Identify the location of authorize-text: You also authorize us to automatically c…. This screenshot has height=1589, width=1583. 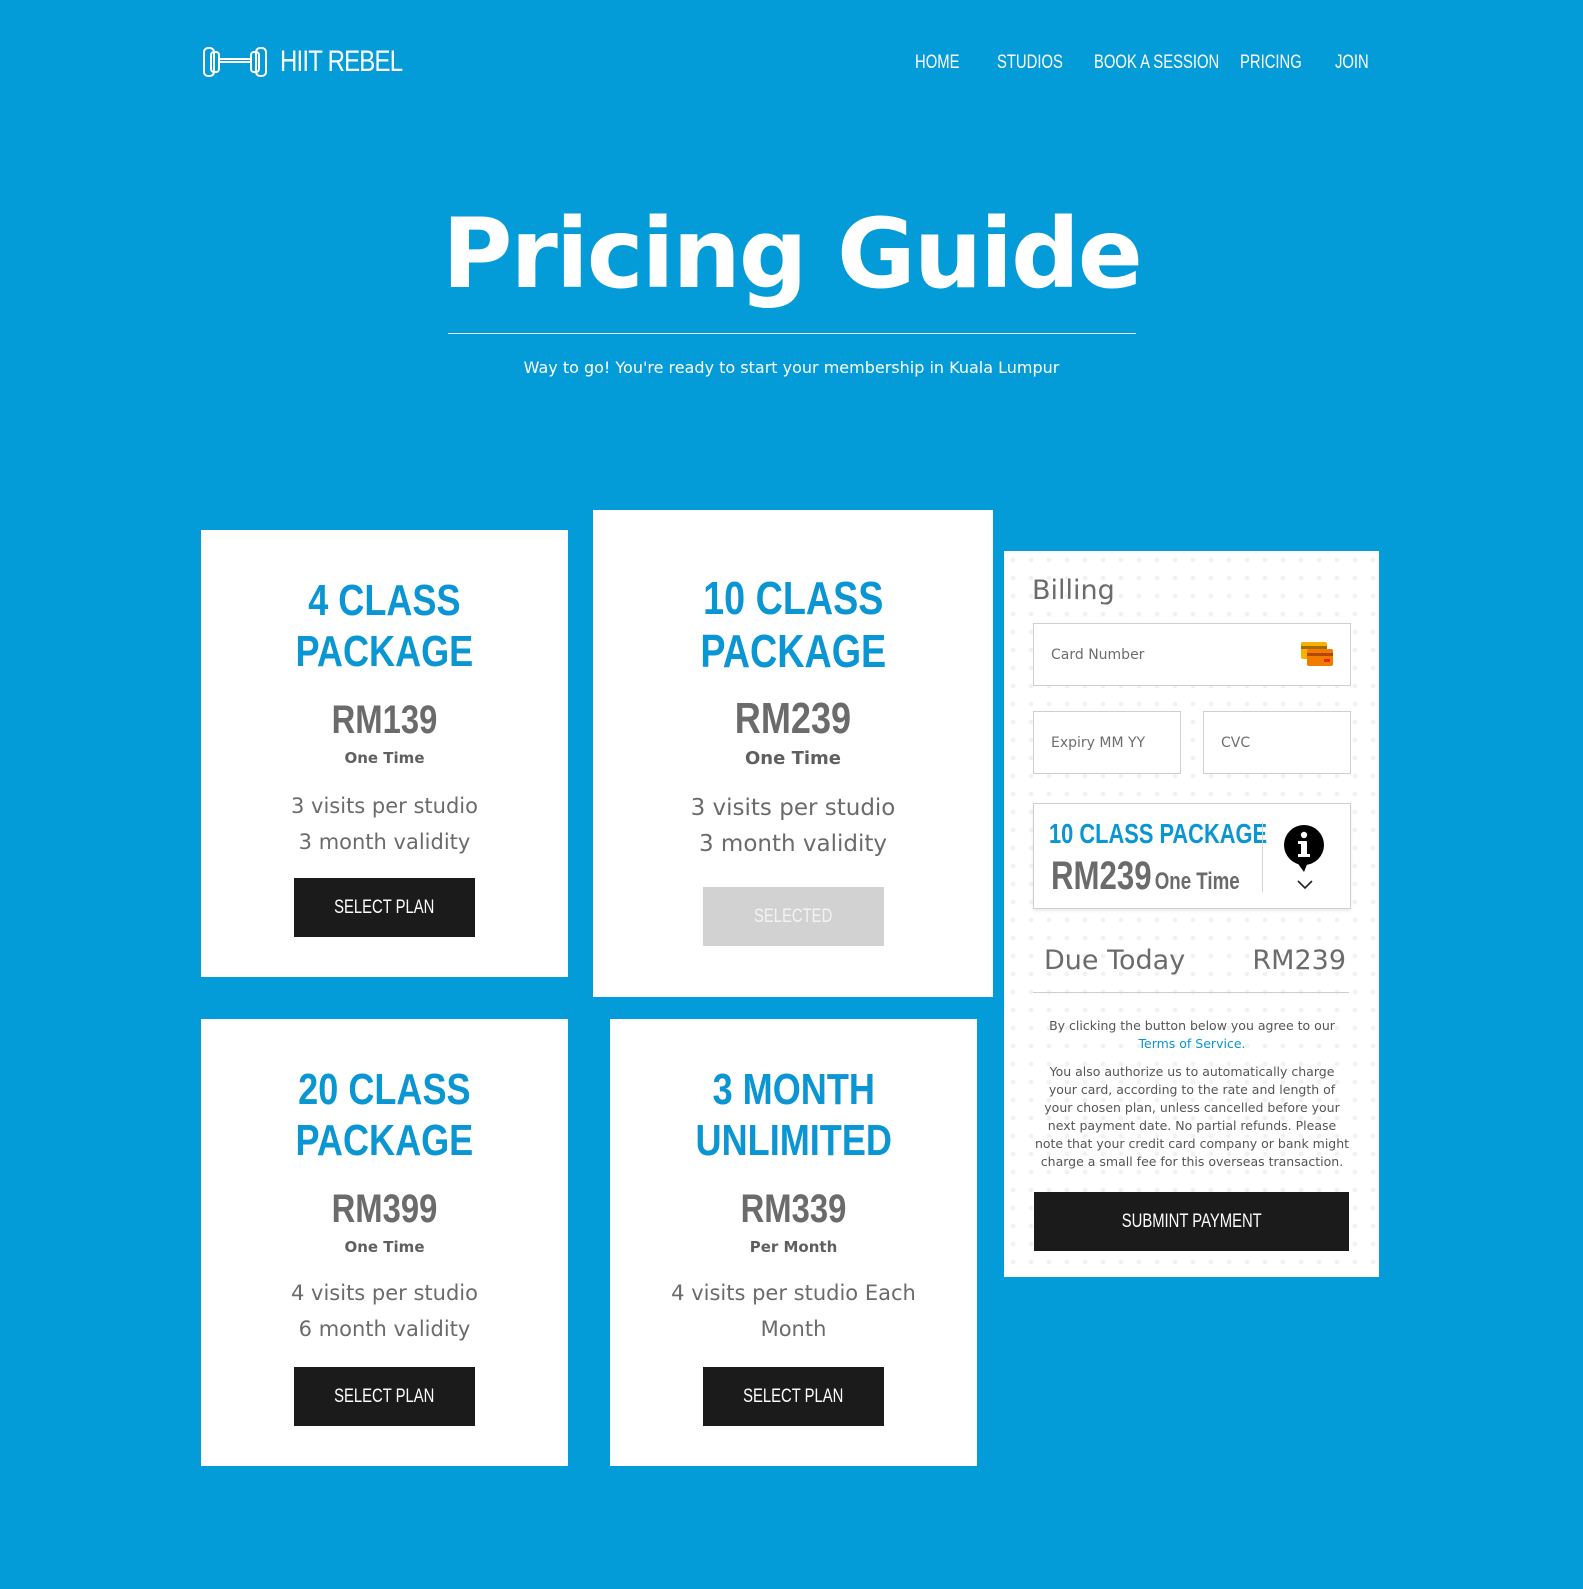
(1192, 1116).